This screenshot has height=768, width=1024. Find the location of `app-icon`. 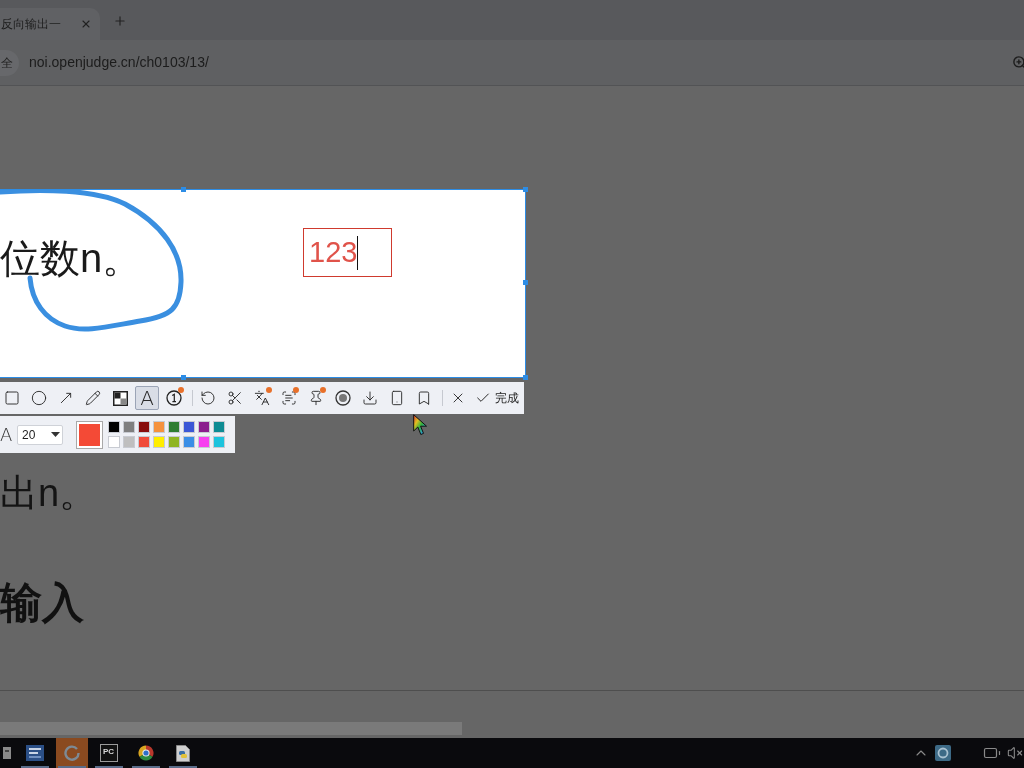

app-icon is located at coordinates (7, 753).